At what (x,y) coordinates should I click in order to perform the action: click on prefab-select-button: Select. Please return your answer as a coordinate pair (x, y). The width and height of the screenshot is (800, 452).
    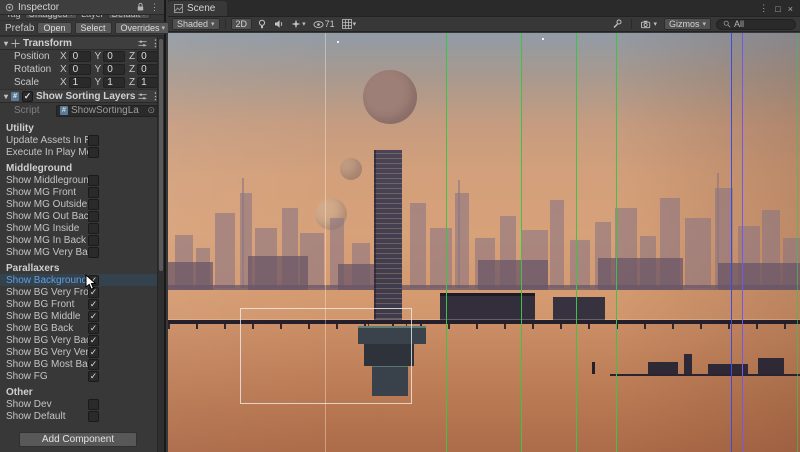
    Looking at the image, I should click on (93, 28).